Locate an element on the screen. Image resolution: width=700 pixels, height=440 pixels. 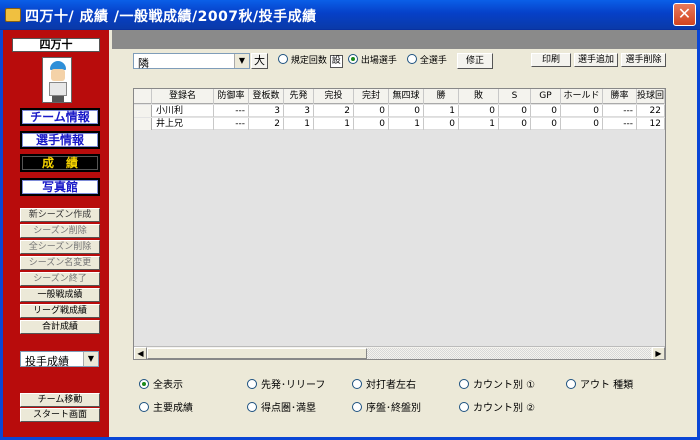
start-screen-button: スタート画面 is located at coordinates (60, 415).